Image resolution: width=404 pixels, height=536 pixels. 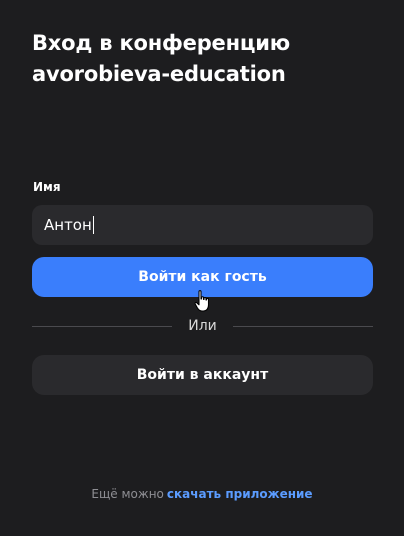 I want to click on download-app-link: скачать приложение, so click(x=240, y=494).